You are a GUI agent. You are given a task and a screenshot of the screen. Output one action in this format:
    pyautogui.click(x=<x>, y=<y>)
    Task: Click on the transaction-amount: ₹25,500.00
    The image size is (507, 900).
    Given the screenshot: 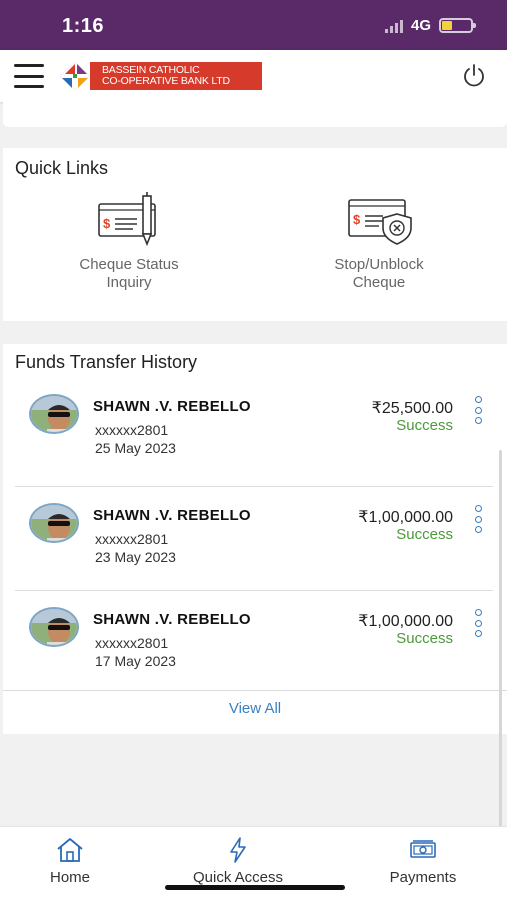 What is the action you would take?
    pyautogui.click(x=412, y=408)
    